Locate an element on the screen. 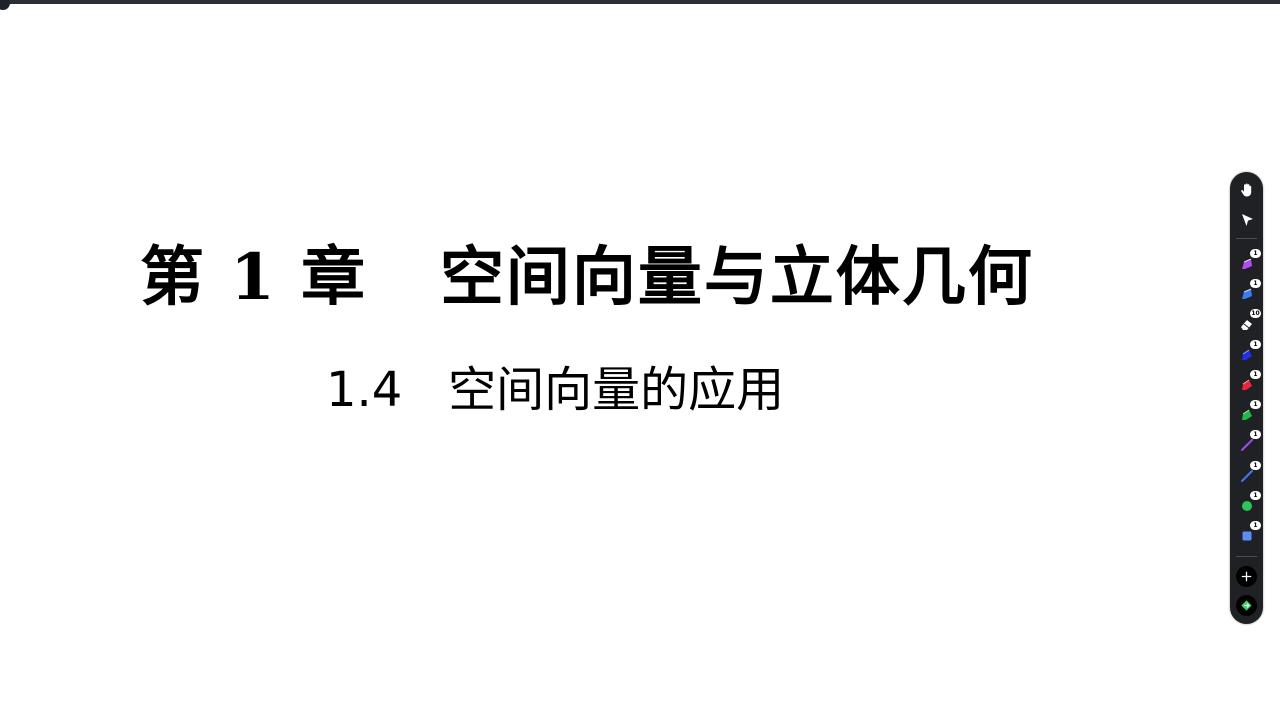  add-tool-button is located at coordinates (1246, 576).